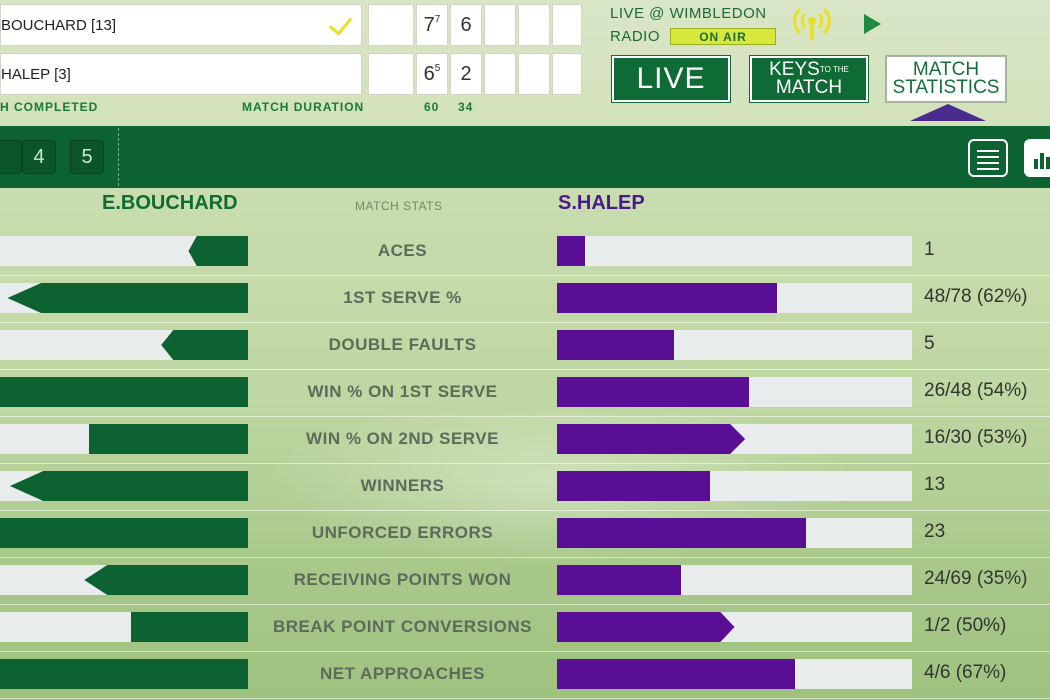  Describe the element at coordinates (402, 250) in the screenshot. I see `stat-label: ACES` at that location.